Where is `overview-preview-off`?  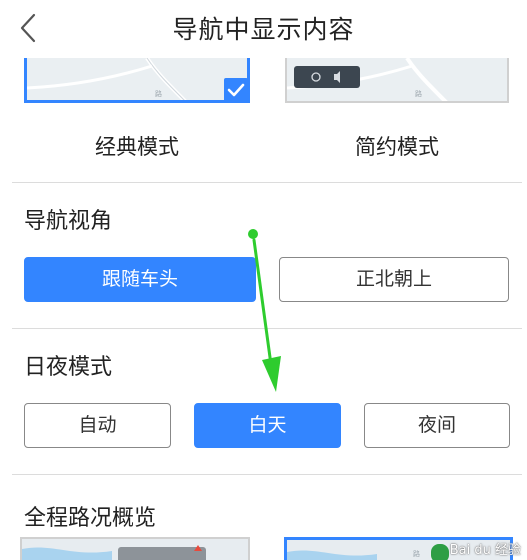 overview-preview-off is located at coordinates (135, 548).